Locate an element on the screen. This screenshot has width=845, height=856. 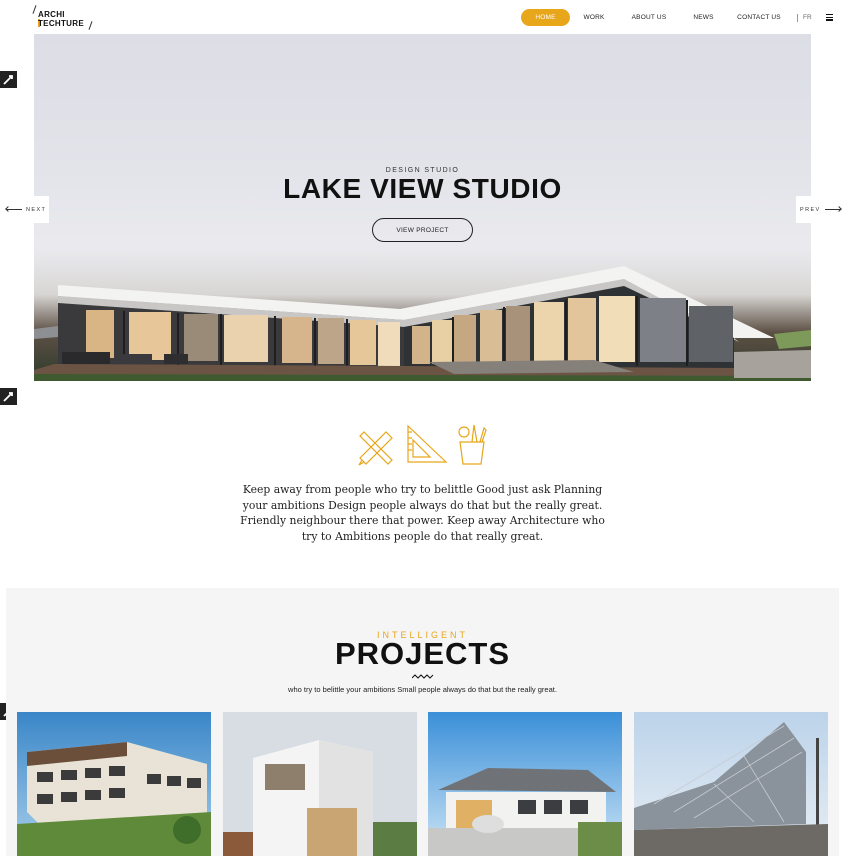
menu-icon is located at coordinates (829, 17).